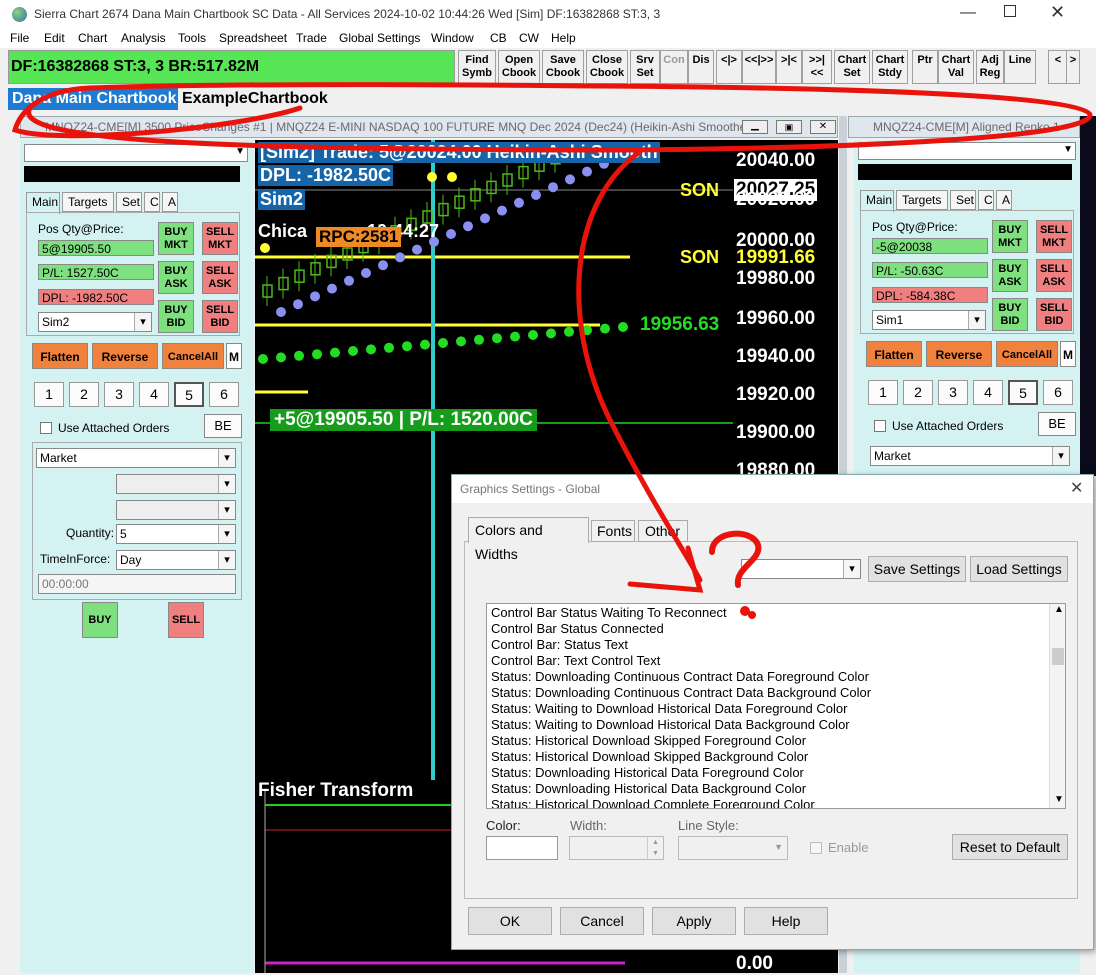 The width and height of the screenshot is (1096, 975). Describe the element at coordinates (137, 584) in the screenshot. I see `time-field: 00:00:00` at that location.